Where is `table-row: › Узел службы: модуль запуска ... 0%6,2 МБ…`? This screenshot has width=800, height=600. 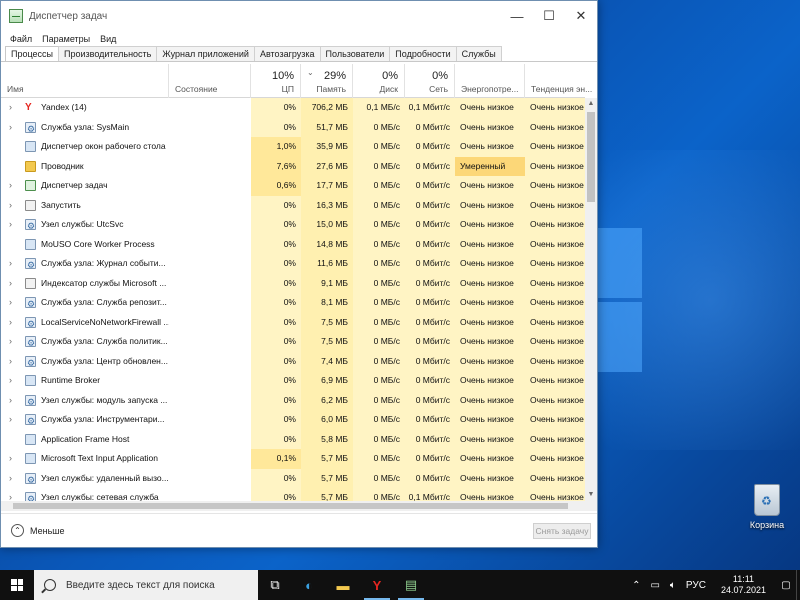
table-row: › Узел службы: модуль запуска ... 0%6,2 МБ… is located at coordinates (293, 400).